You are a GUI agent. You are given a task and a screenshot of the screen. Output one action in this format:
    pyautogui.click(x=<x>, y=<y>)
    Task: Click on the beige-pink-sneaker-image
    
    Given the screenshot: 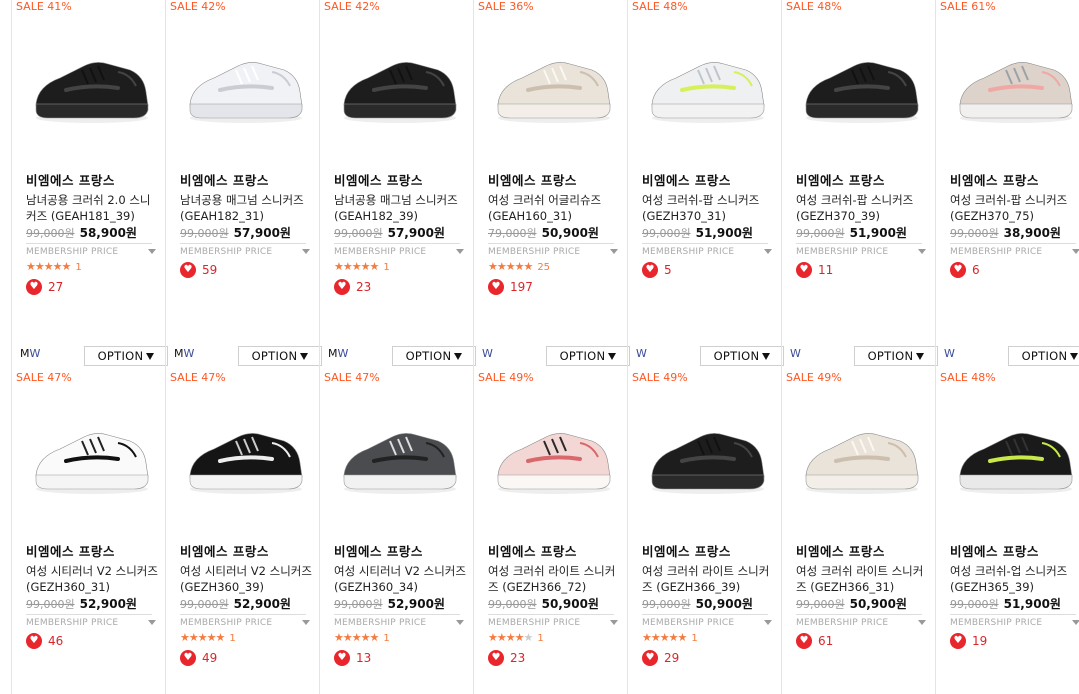 What is the action you would take?
    pyautogui.click(x=1014, y=81)
    